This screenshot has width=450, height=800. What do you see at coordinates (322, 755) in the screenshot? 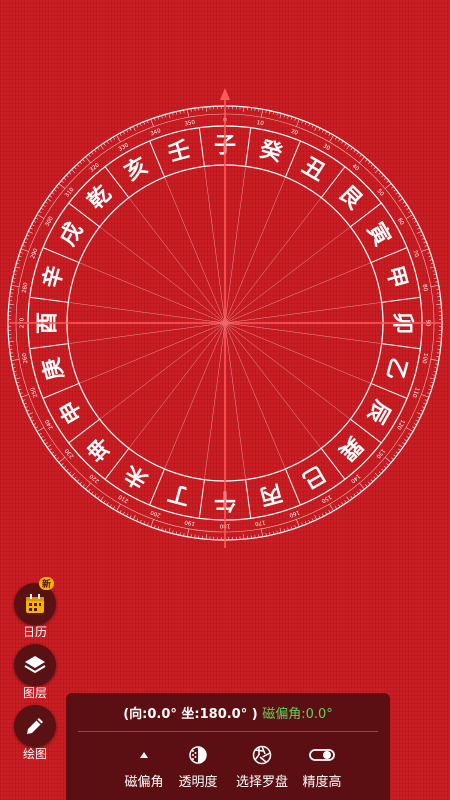
I see `toggle-icon` at bounding box center [322, 755].